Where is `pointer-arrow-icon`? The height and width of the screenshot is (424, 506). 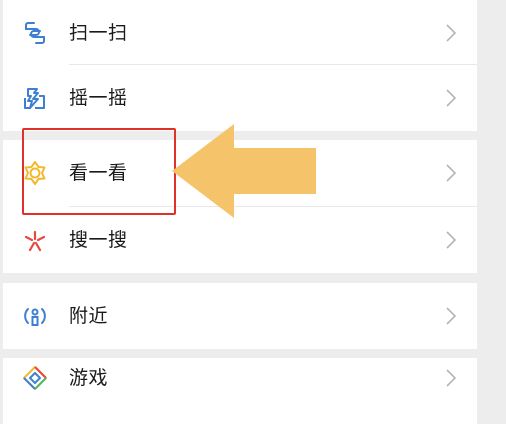
pointer-arrow-icon is located at coordinates (244, 171).